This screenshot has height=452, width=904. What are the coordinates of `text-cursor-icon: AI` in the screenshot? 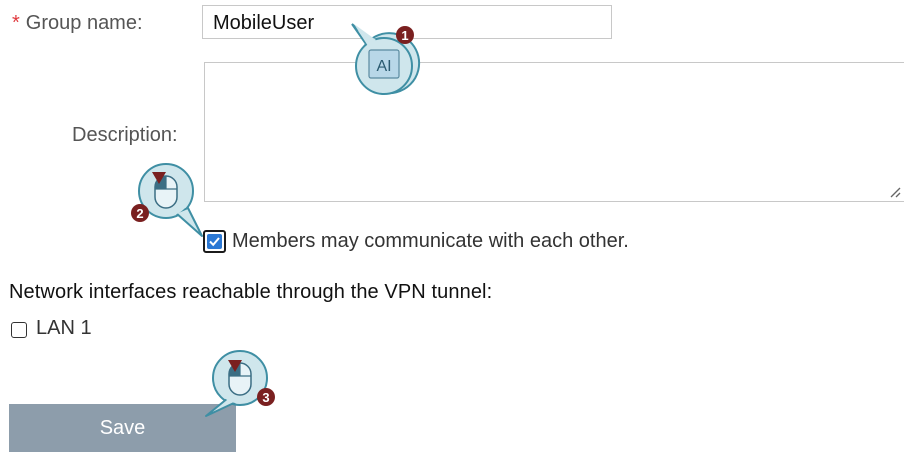 It's located at (384, 64).